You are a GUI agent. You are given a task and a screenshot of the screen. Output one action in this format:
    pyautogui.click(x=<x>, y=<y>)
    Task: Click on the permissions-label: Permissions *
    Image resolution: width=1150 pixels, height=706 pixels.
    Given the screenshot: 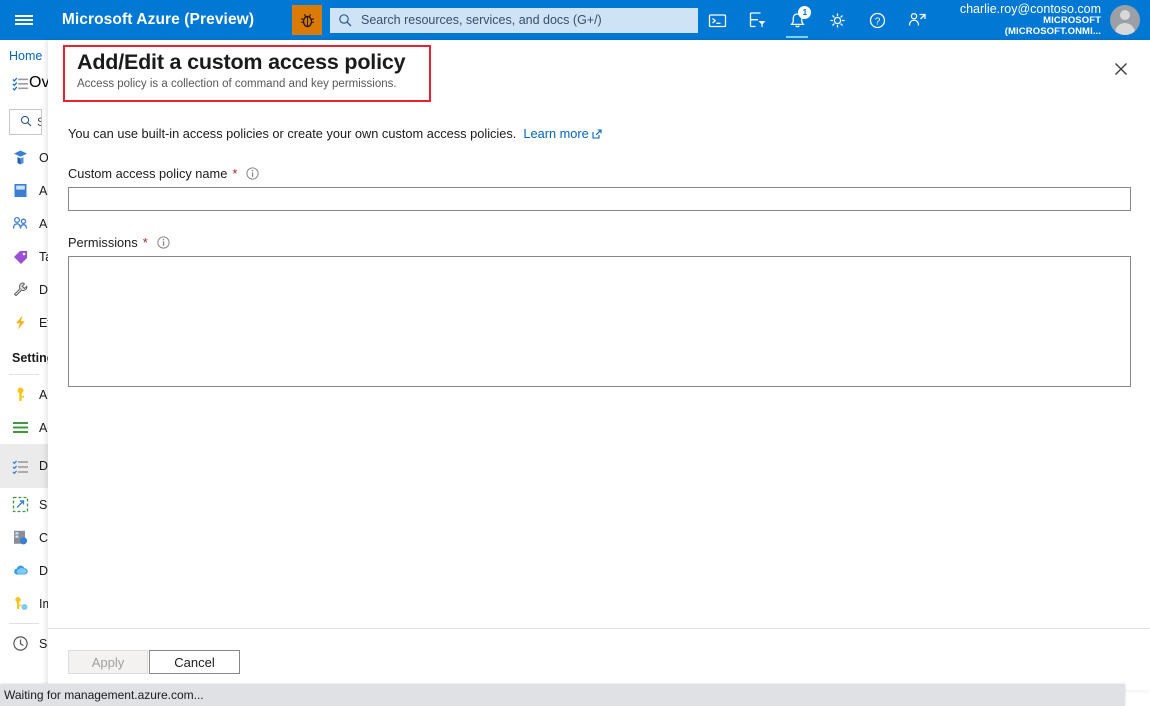 What is the action you would take?
    pyautogui.click(x=599, y=242)
    